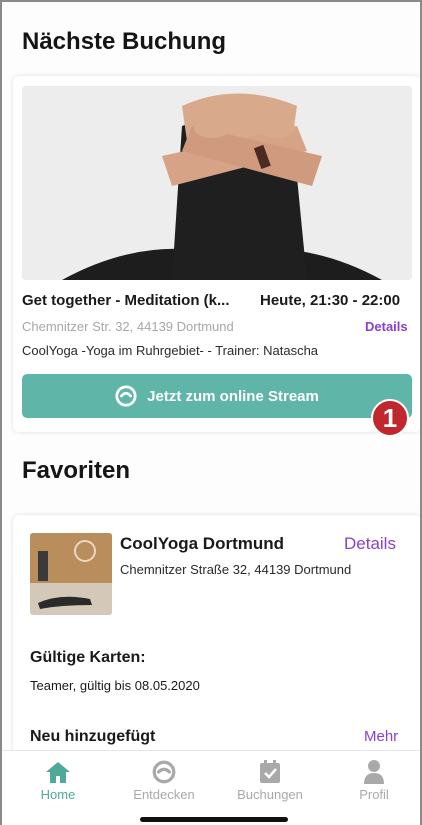 The image size is (422, 825). I want to click on tab-bookings: Buchungen, so click(270, 779).